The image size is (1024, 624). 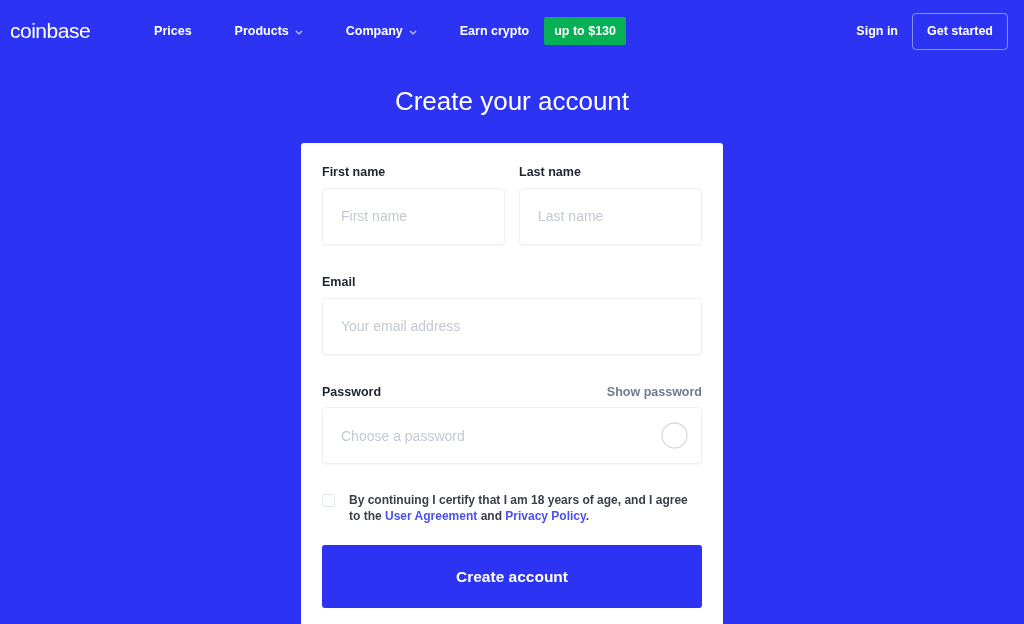 I want to click on input-field: First name, so click(x=413, y=216).